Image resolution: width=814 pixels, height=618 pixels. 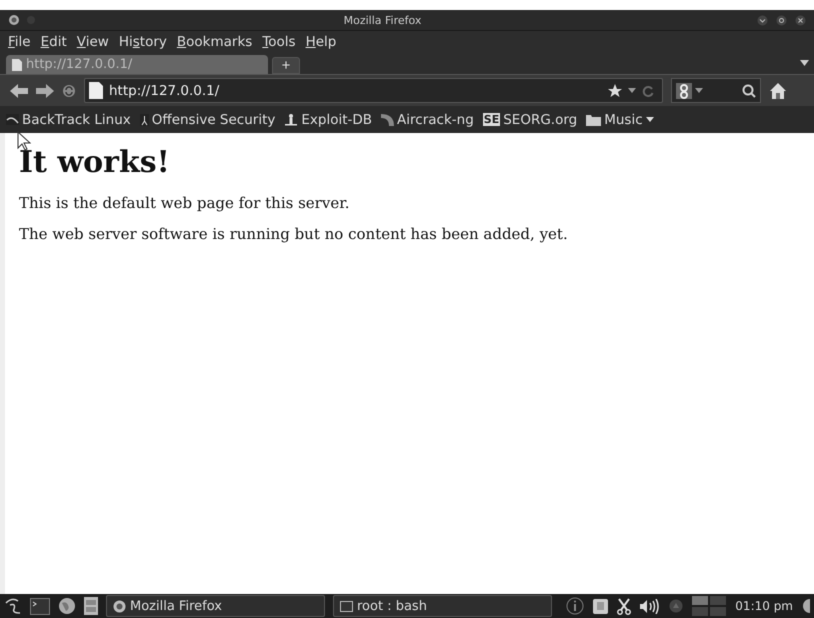 What do you see at coordinates (321, 42) in the screenshot?
I see `menu-item: Help` at bounding box center [321, 42].